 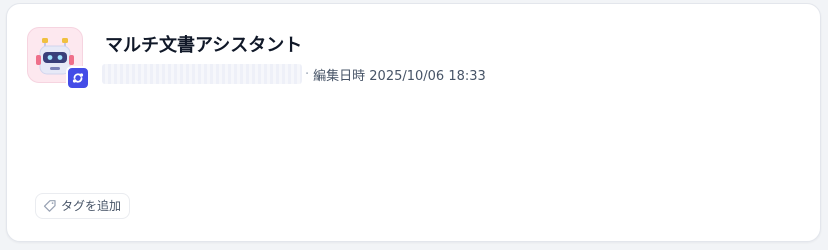 I want to click on add-tag-button: タグを追加, so click(x=83, y=206).